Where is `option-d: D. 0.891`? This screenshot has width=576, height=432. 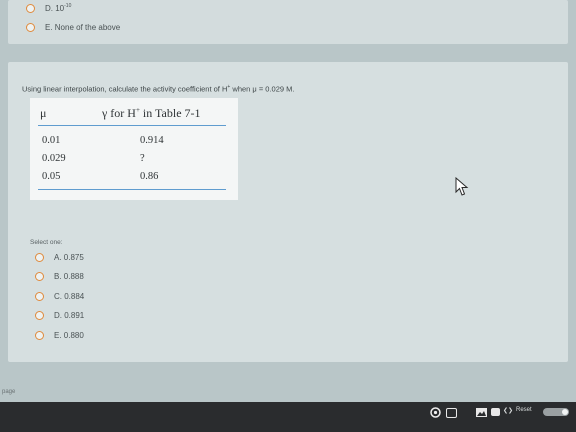
option-d: D. 0.891 is located at coordinates (59, 315).